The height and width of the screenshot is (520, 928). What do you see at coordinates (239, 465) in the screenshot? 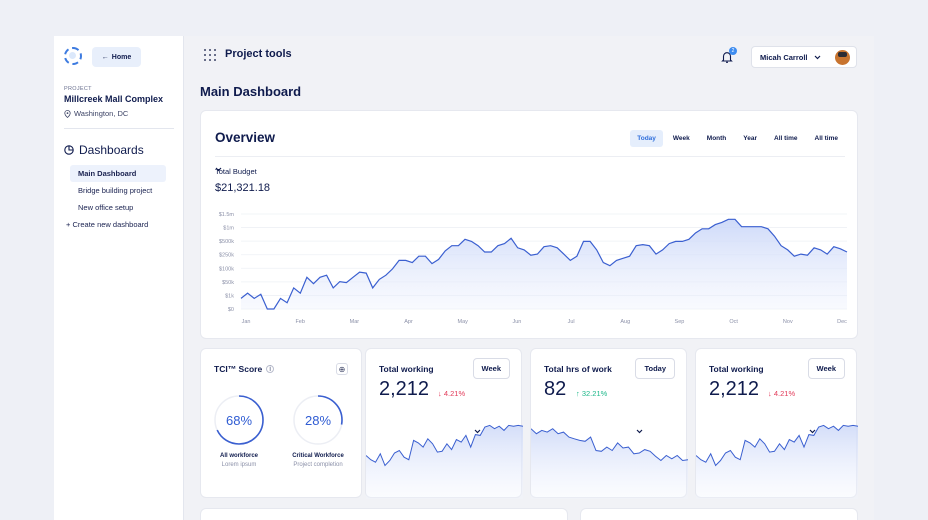
I see `ring-sublabel: Lorem ipsum` at bounding box center [239, 465].